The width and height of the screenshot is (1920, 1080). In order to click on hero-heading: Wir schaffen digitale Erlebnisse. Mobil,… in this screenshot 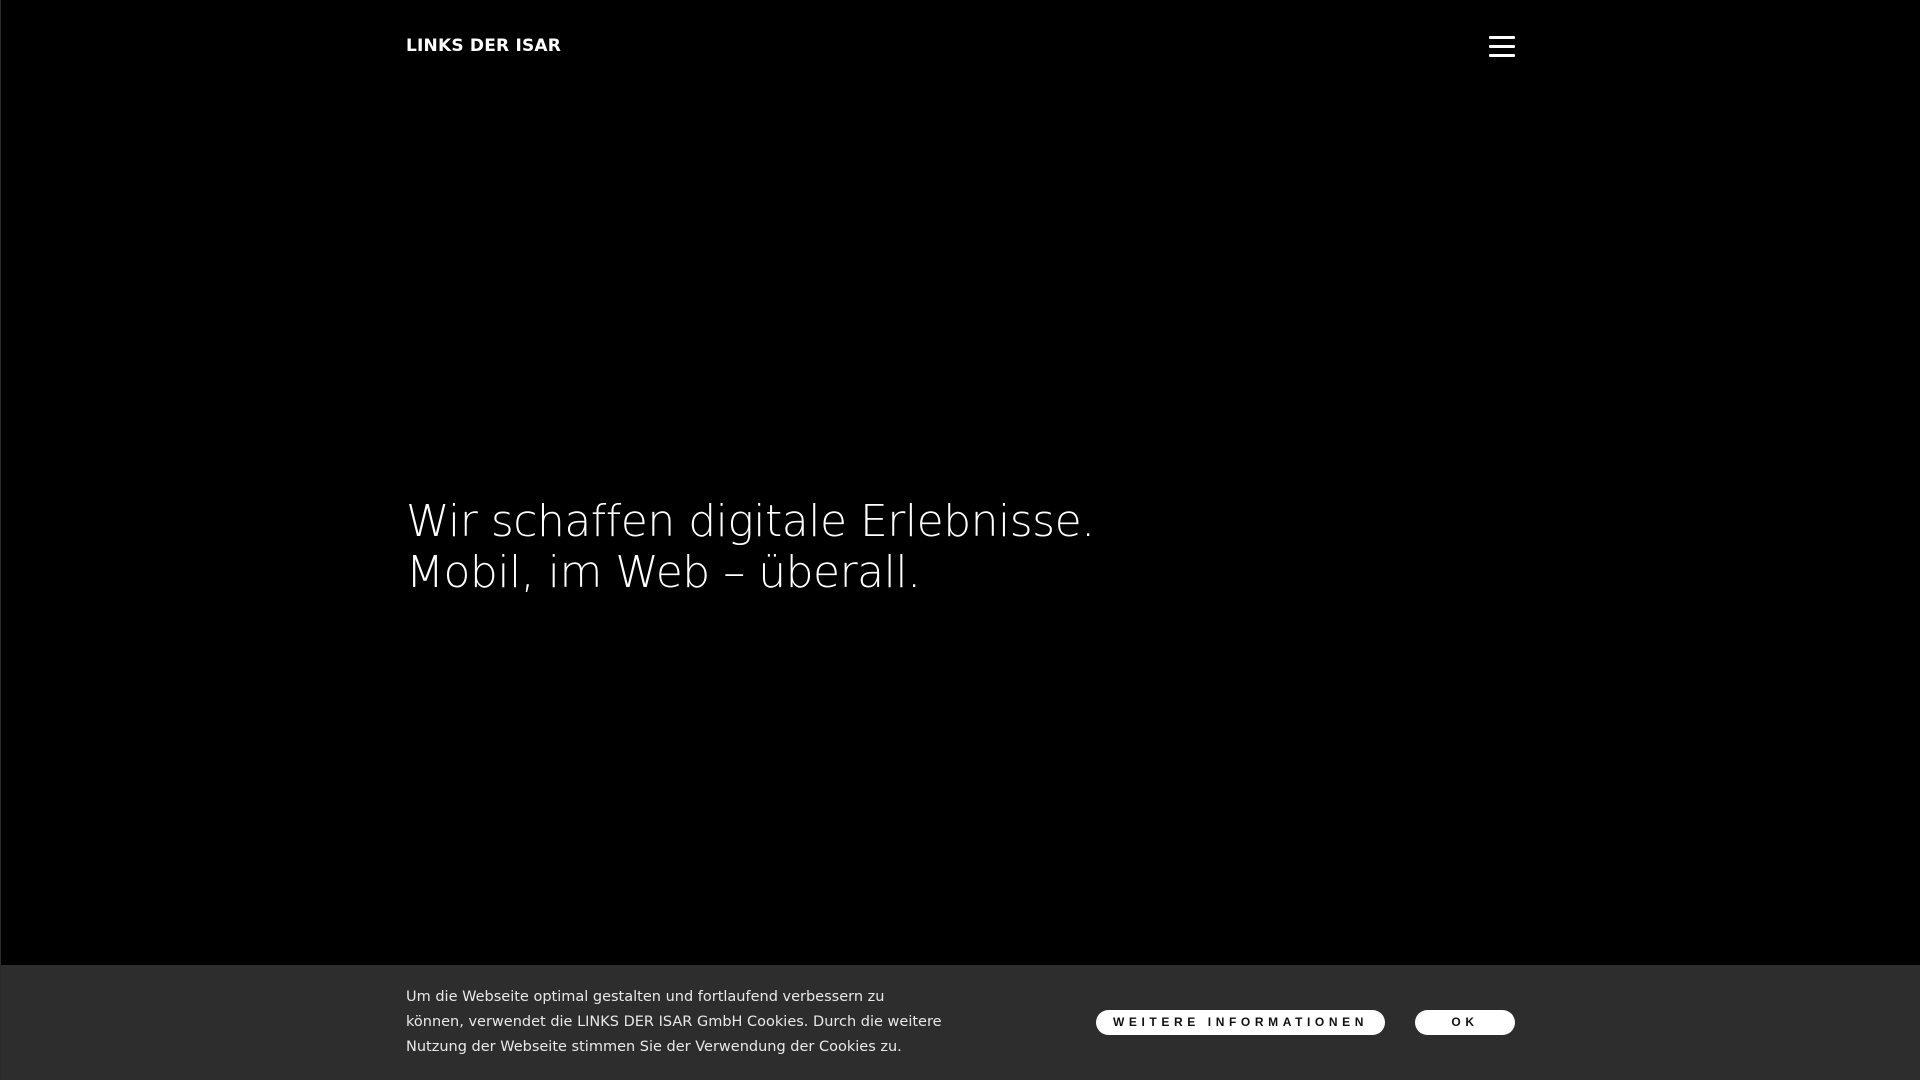, I will do `click(856, 547)`.